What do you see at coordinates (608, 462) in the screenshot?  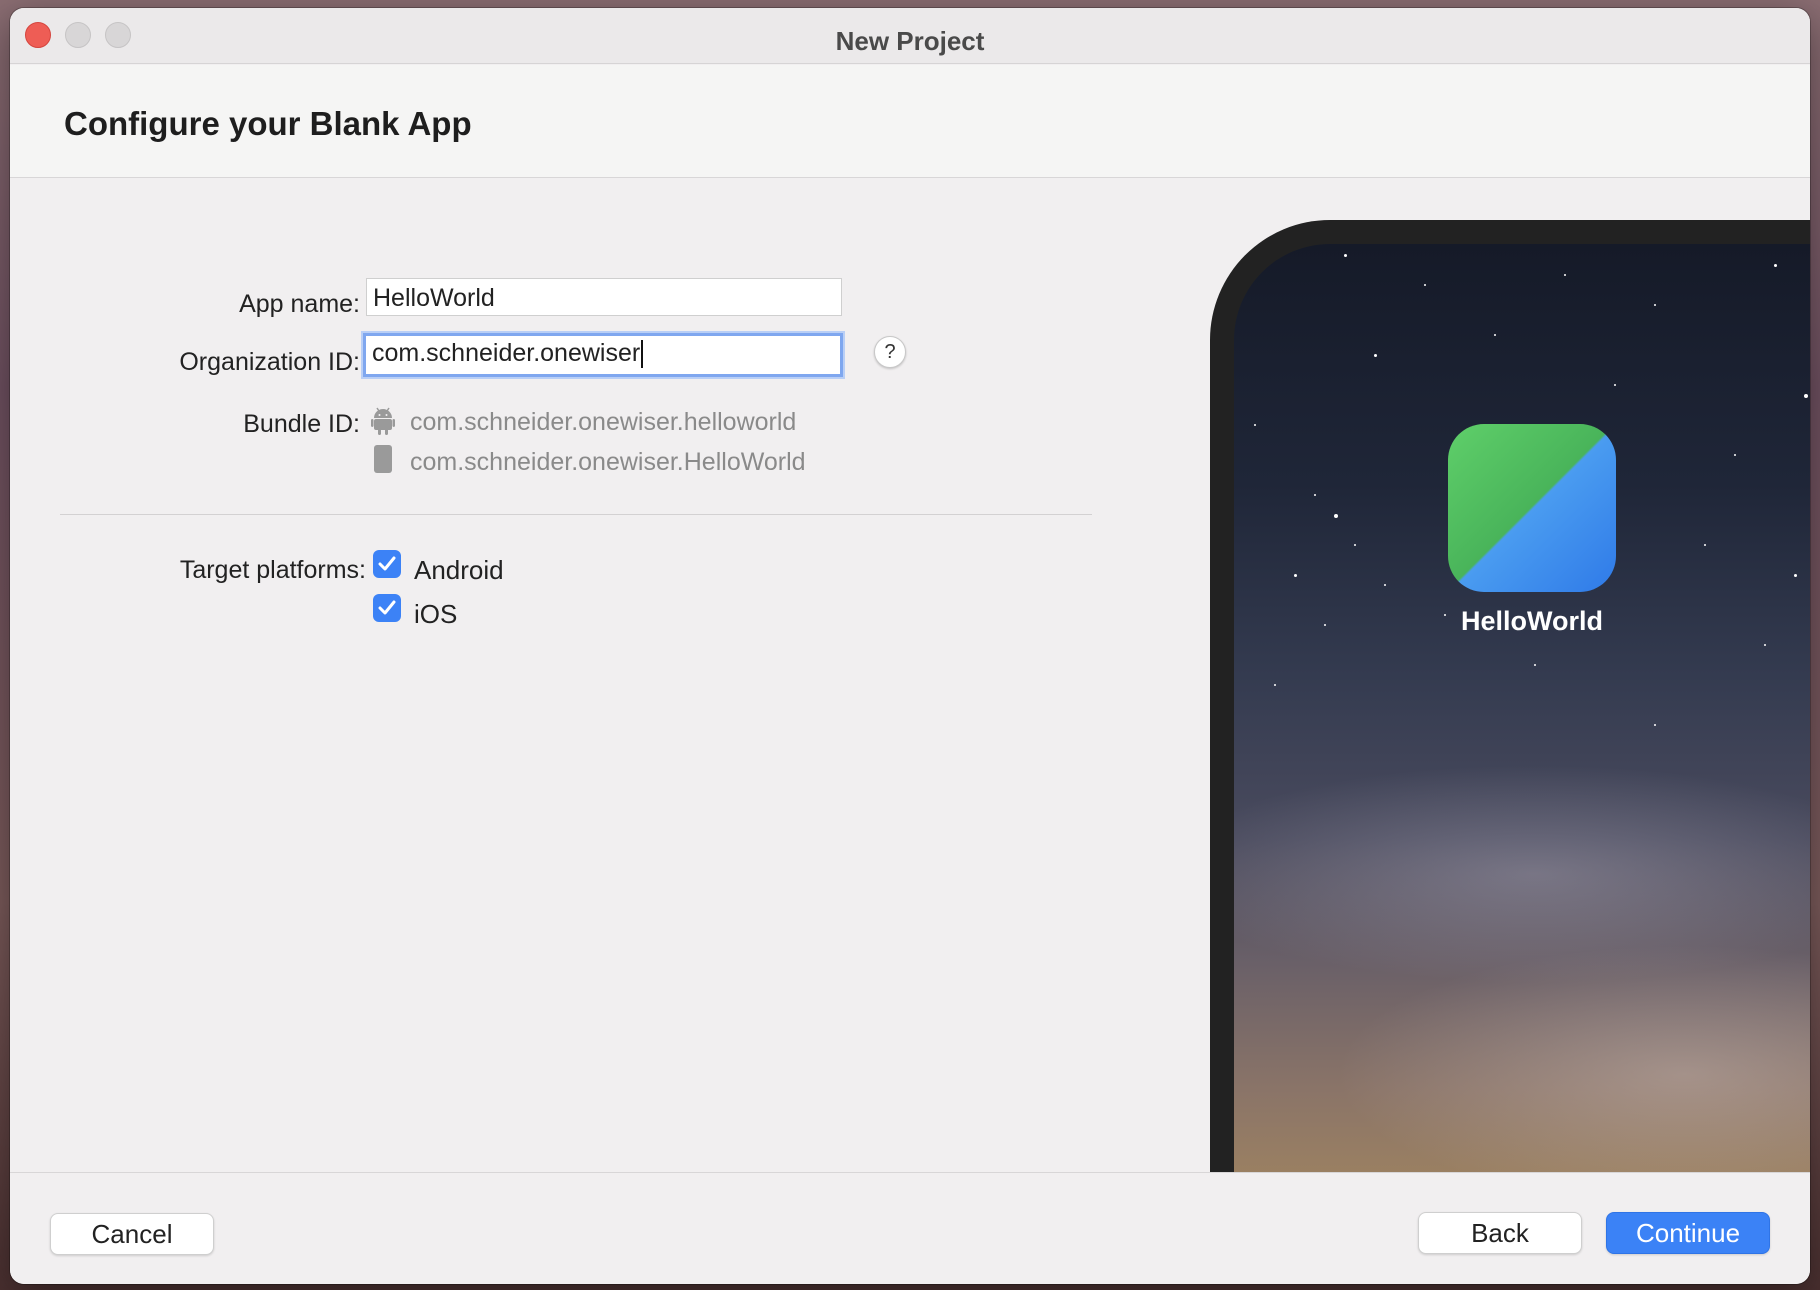 I see `bundle-id-ios: com.schneider.onewiser.HelloWorld` at bounding box center [608, 462].